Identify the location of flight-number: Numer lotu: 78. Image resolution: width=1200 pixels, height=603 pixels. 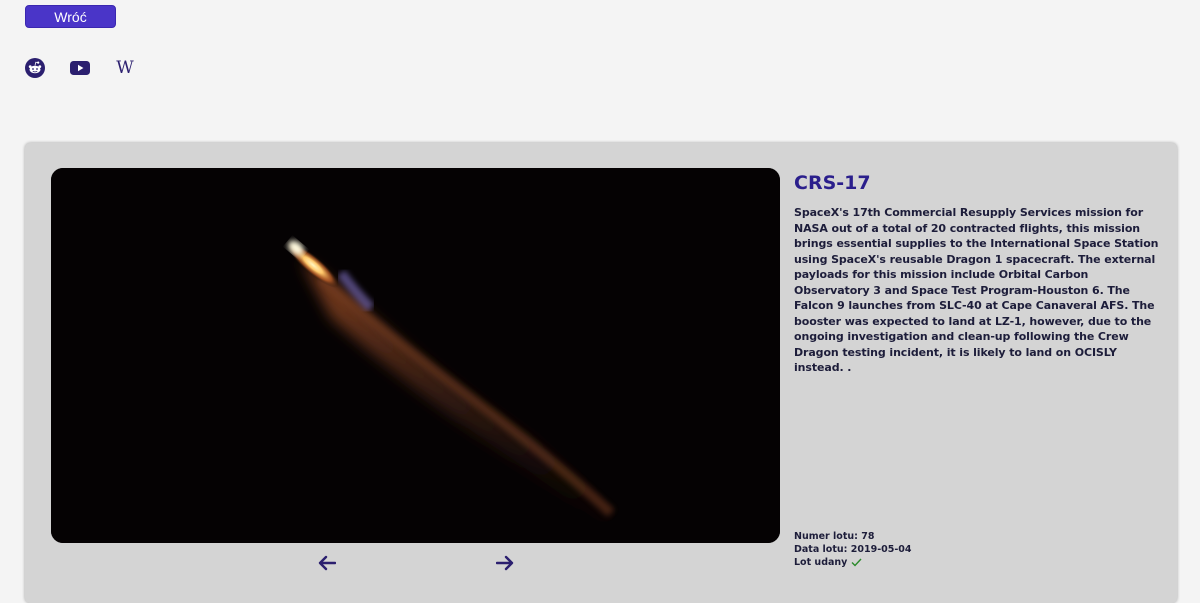
(834, 536).